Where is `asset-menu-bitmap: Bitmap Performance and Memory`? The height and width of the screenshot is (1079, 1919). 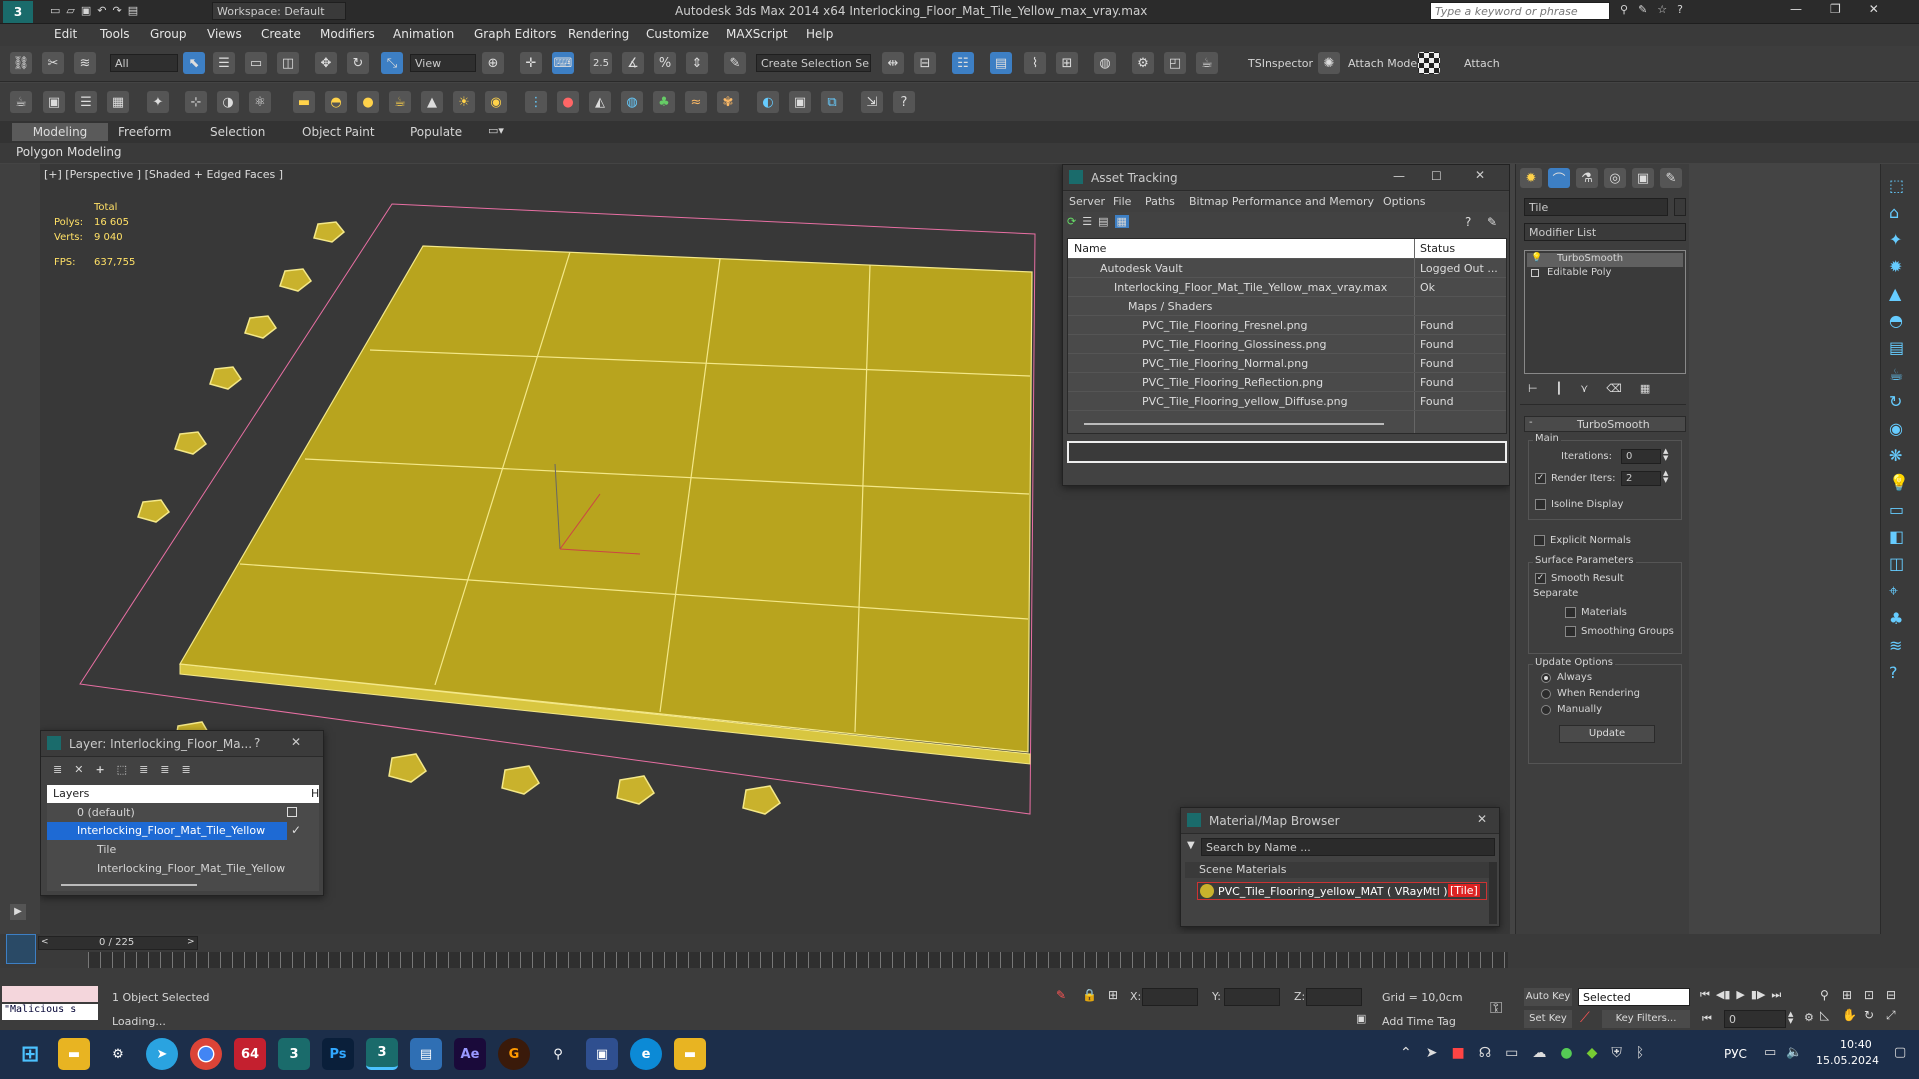
asset-menu-bitmap: Bitmap Performance and Memory is located at coordinates (1281, 201).